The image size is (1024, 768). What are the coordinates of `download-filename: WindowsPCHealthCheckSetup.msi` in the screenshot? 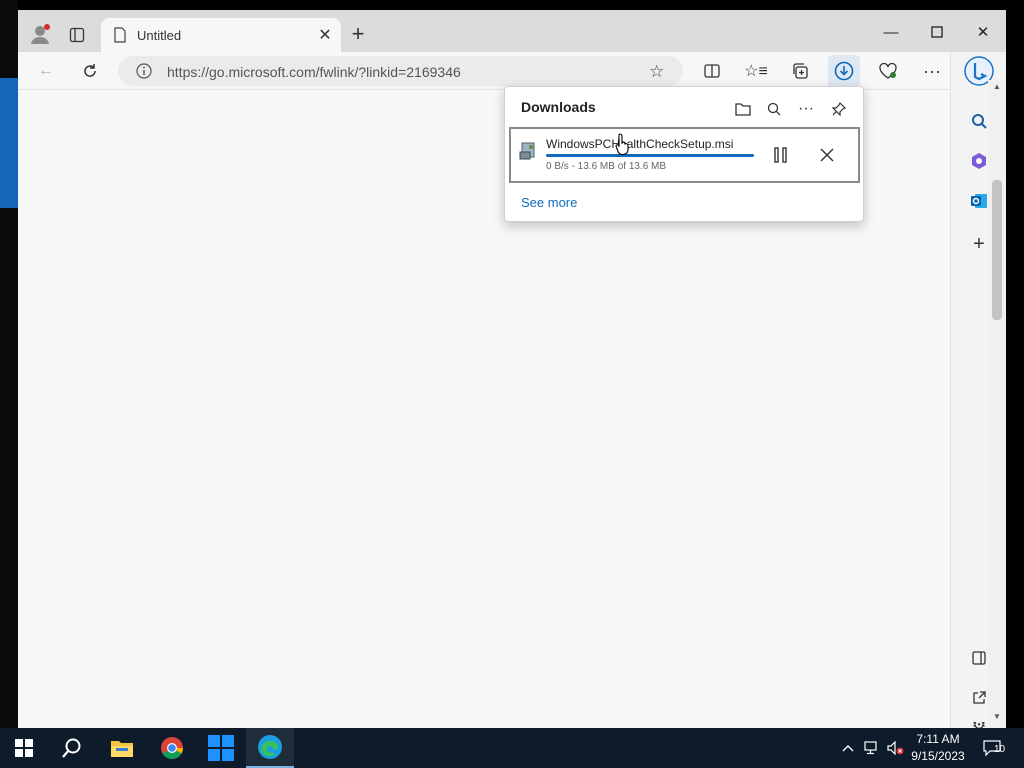 It's located at (639, 144).